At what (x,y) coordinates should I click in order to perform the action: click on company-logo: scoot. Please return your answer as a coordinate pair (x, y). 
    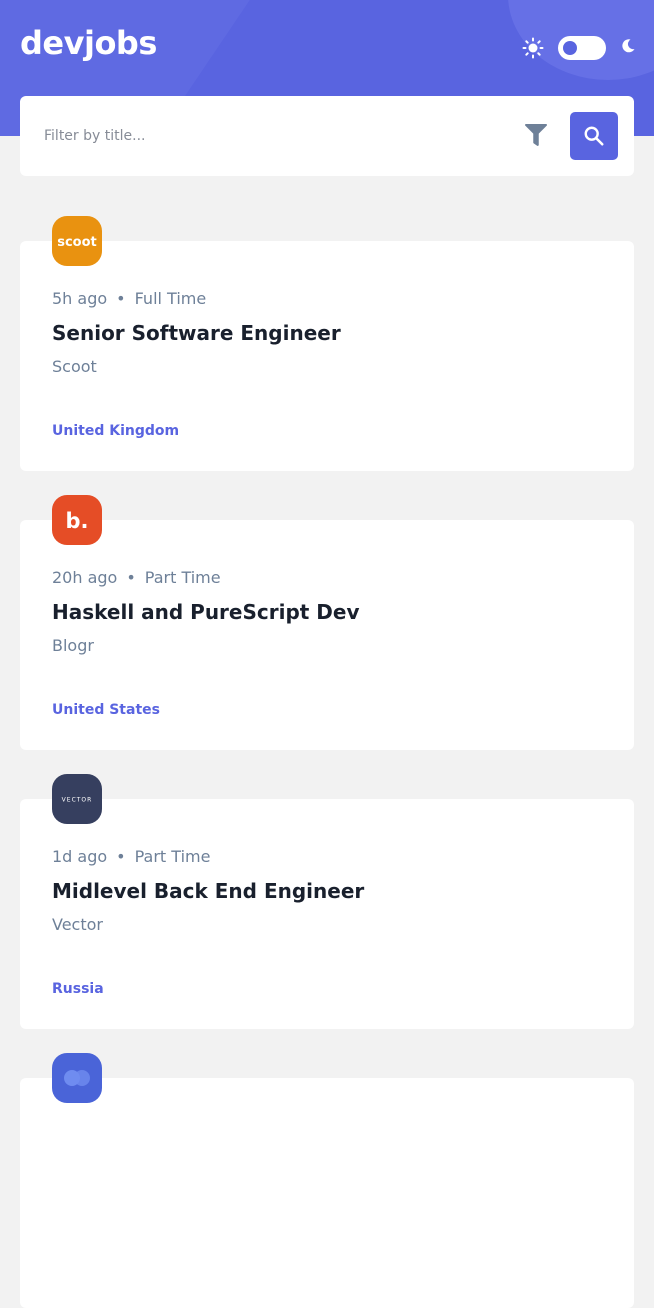
    Looking at the image, I should click on (77, 241).